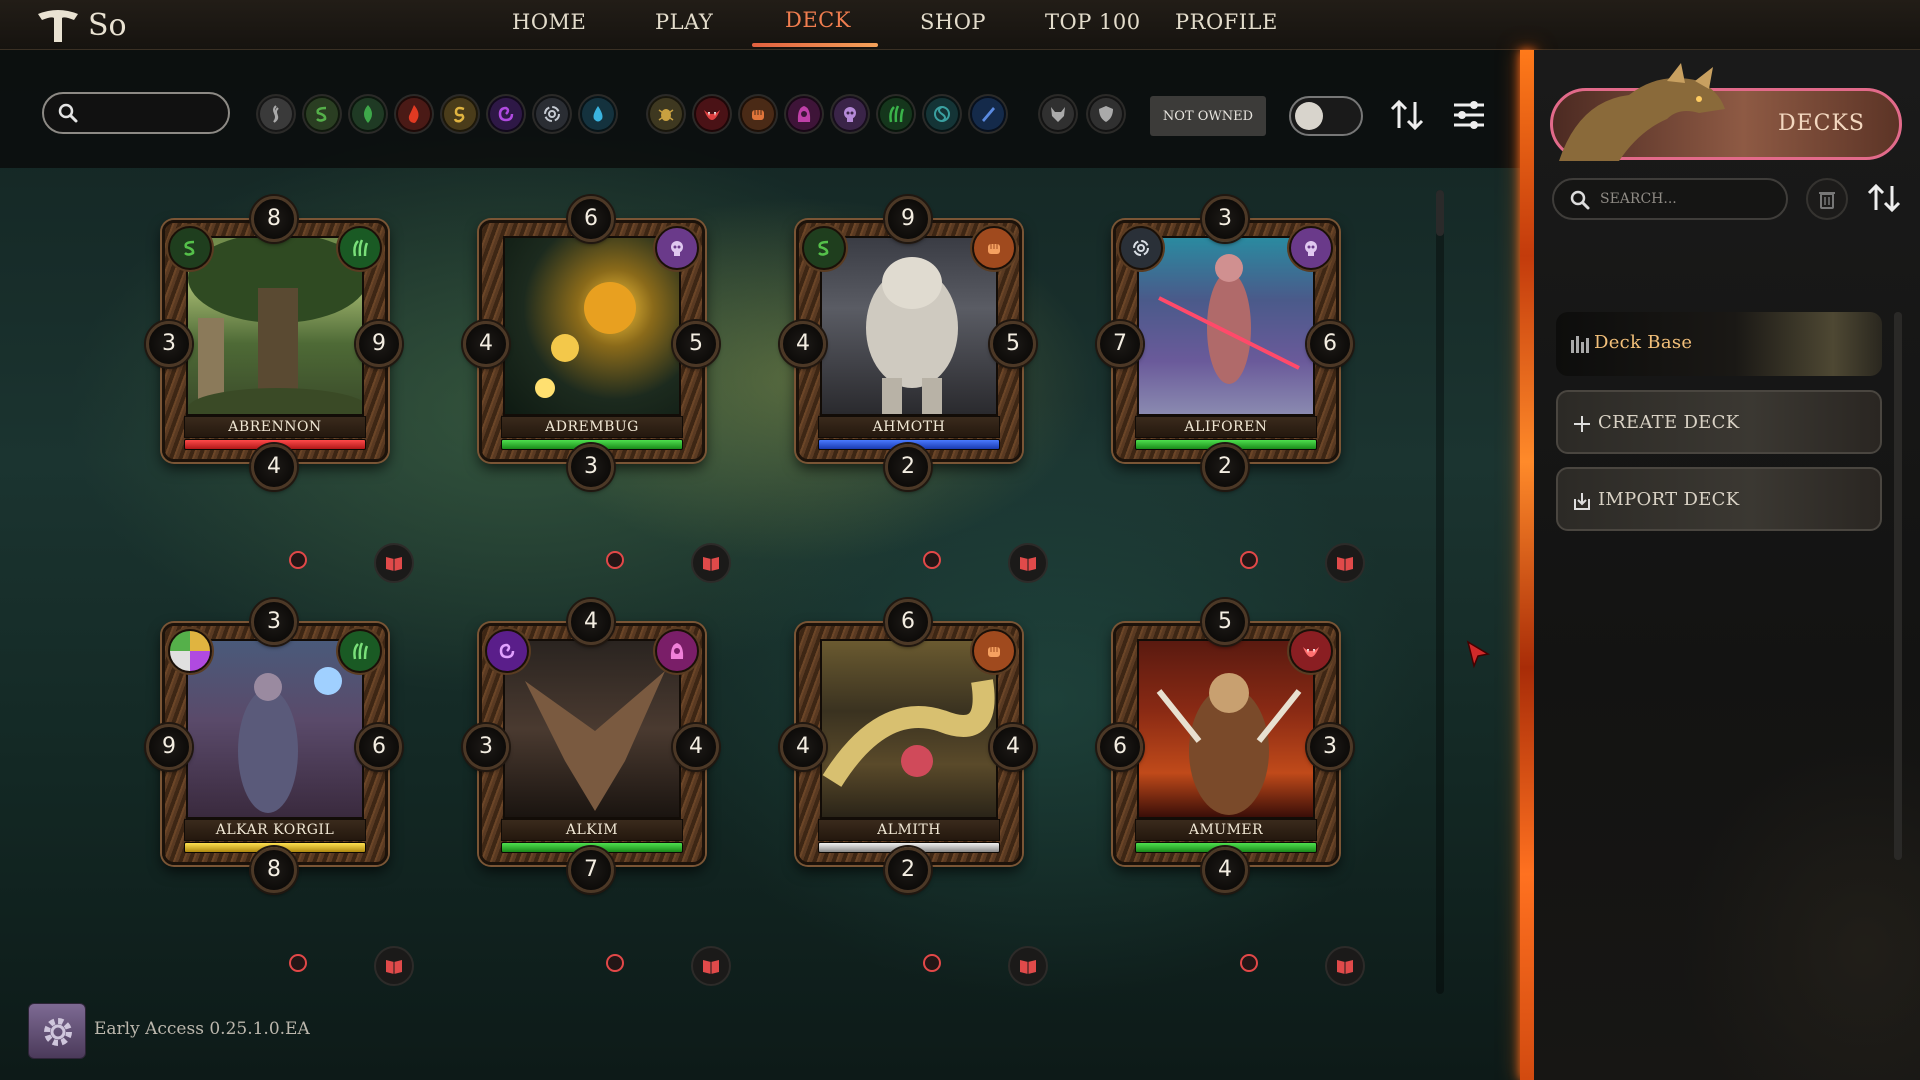 This screenshot has height=1080, width=1920. I want to click on create-deck-button: CREATE DECK, so click(1719, 422).